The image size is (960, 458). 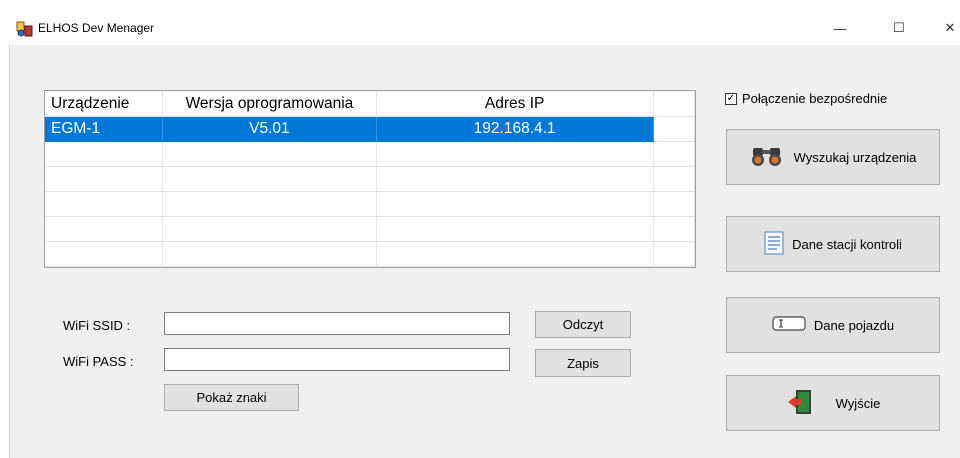 I want to click on column-header-device: Urządzenie, so click(x=104, y=104).